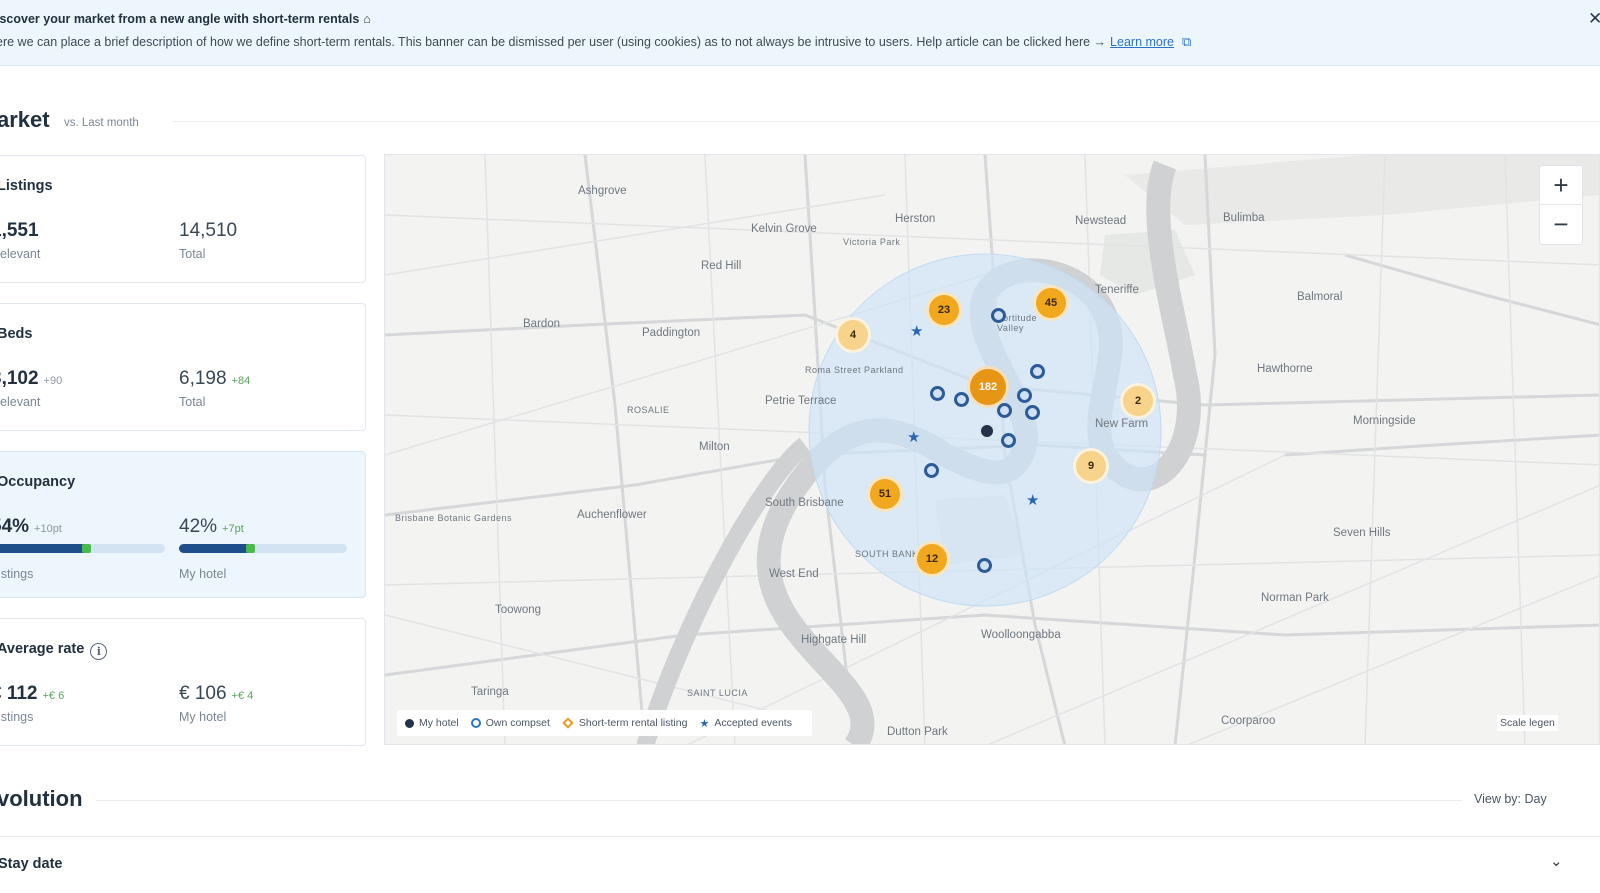 The image size is (1600, 893). What do you see at coordinates (54, 650) in the screenshot?
I see `card-title: Average rate i` at bounding box center [54, 650].